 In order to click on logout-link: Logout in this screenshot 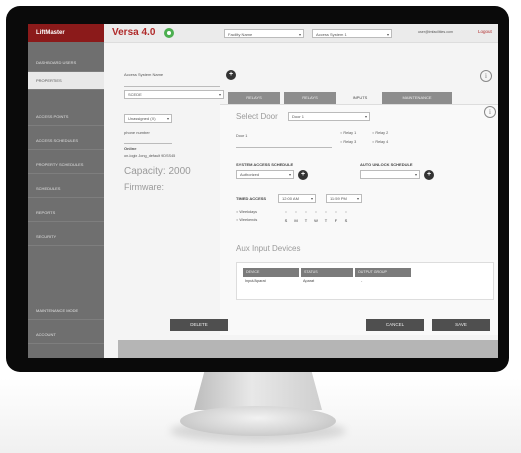, I will do `click(485, 31)`.